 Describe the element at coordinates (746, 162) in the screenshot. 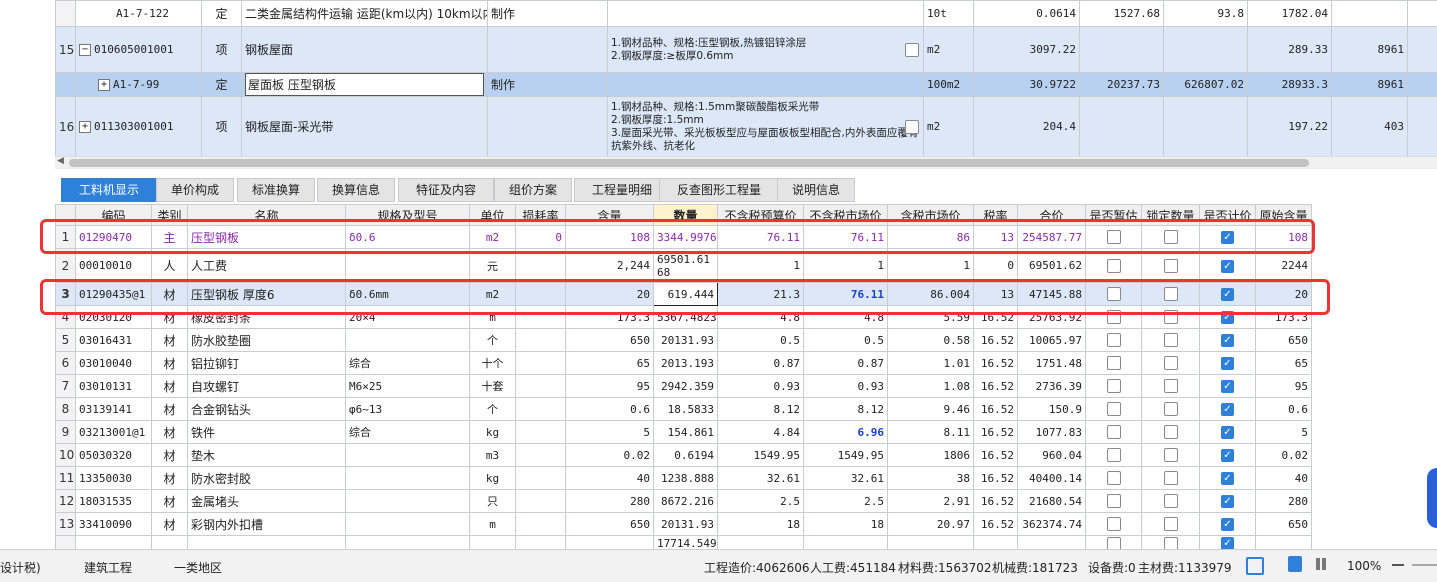

I see `horizontal-scrollbar: ◀` at that location.